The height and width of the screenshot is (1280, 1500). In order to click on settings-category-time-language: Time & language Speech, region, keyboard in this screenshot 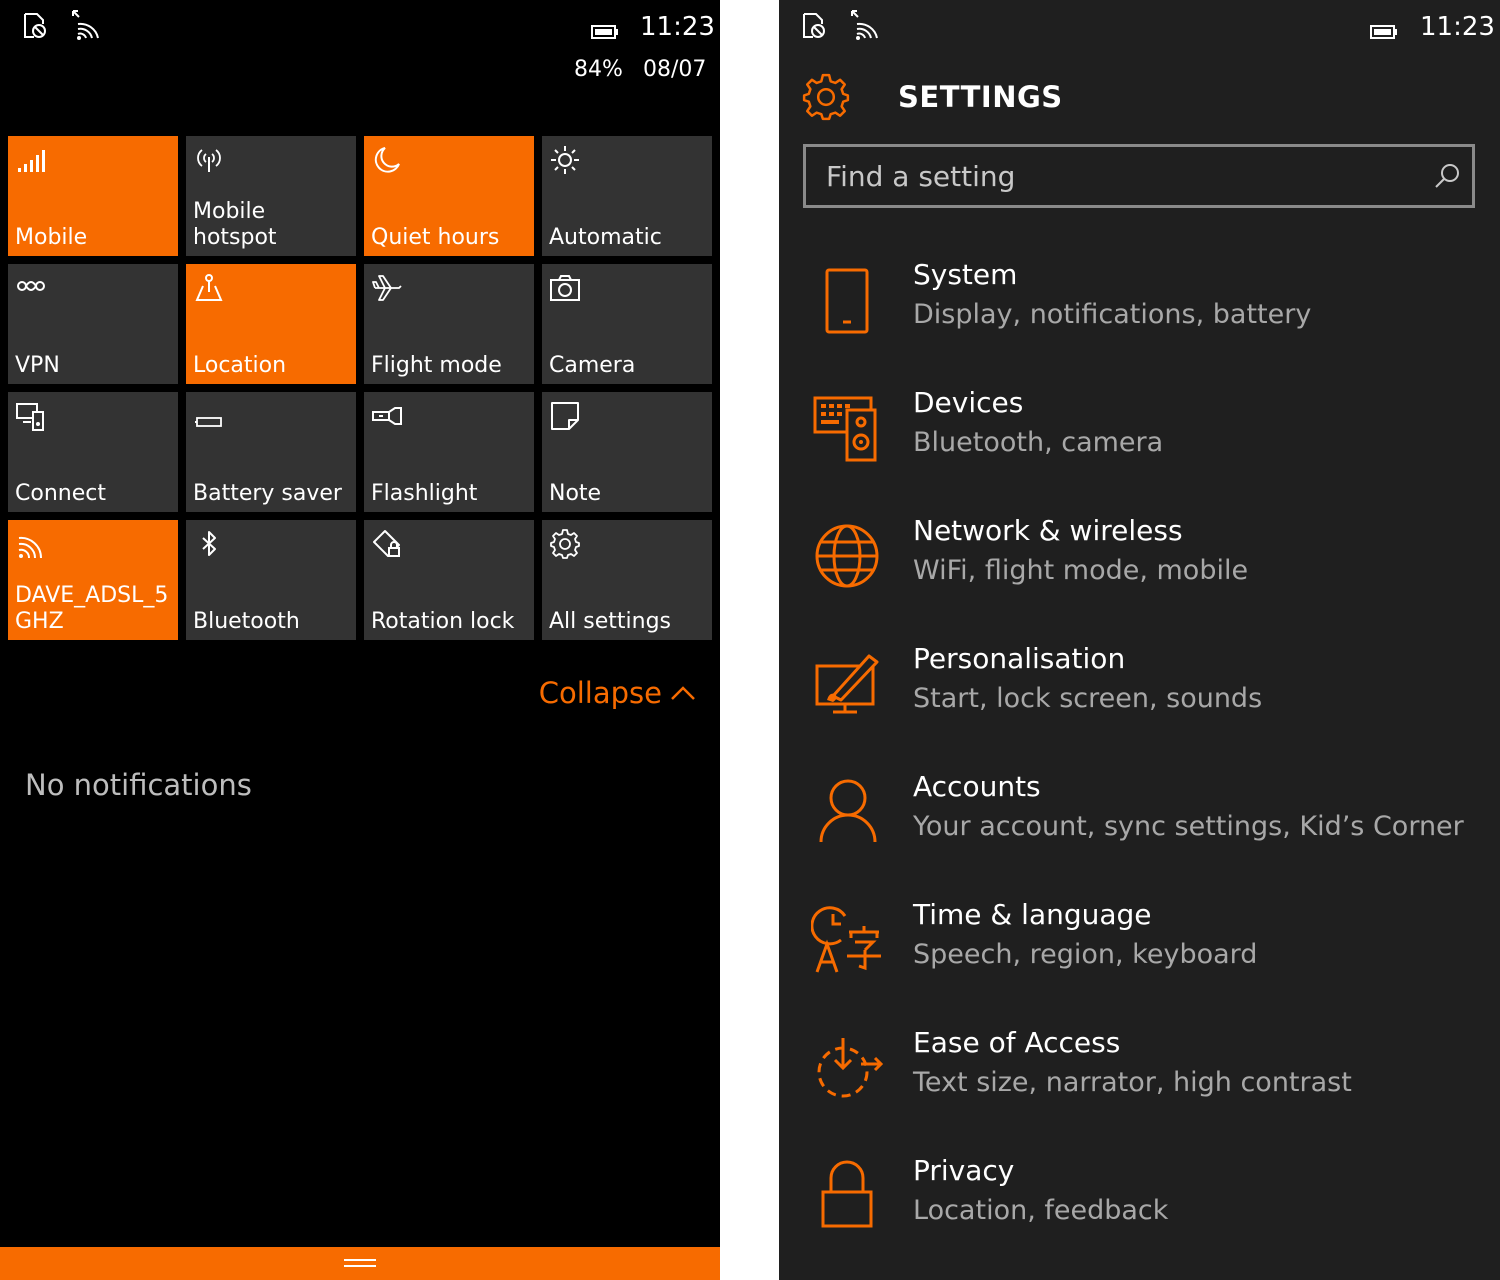, I will do `click(1139, 953)`.